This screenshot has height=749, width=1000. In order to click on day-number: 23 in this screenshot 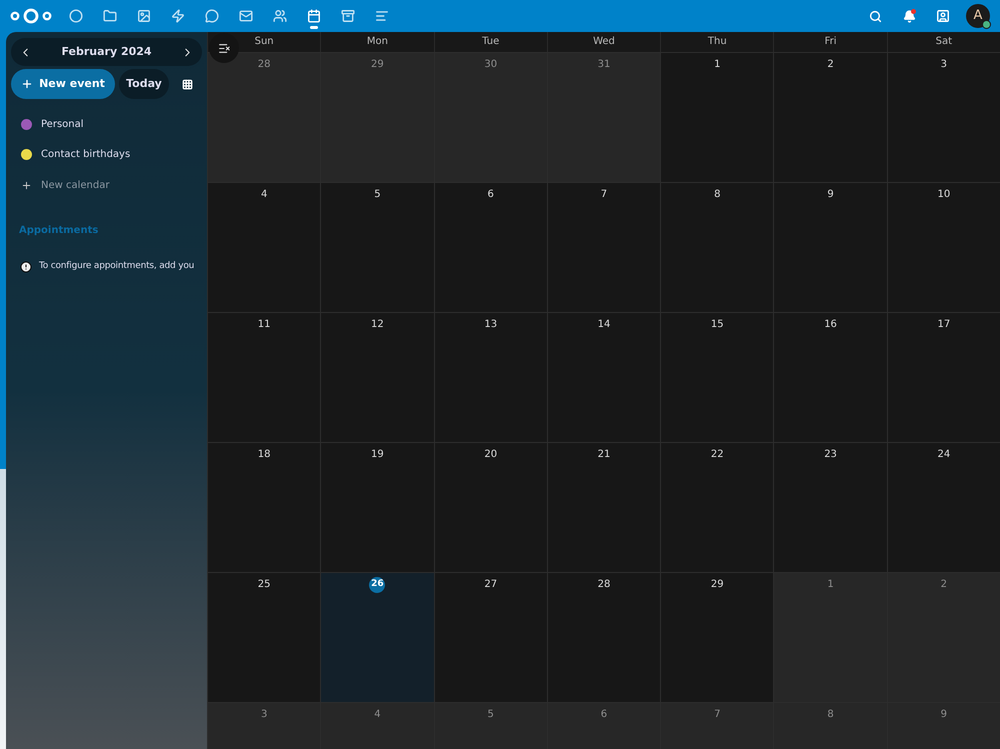, I will do `click(830, 455)`.